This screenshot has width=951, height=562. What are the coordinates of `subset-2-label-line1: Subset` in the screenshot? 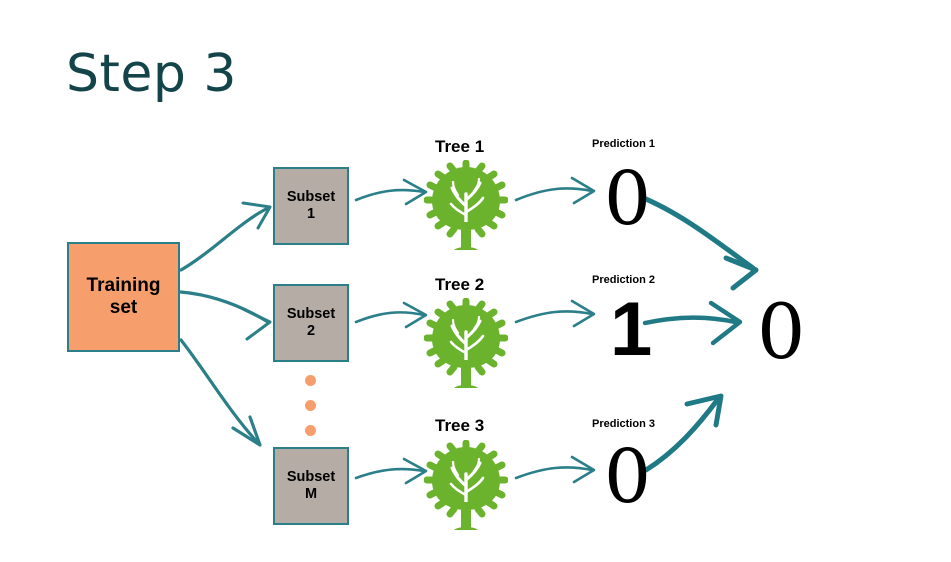 It's located at (311, 314).